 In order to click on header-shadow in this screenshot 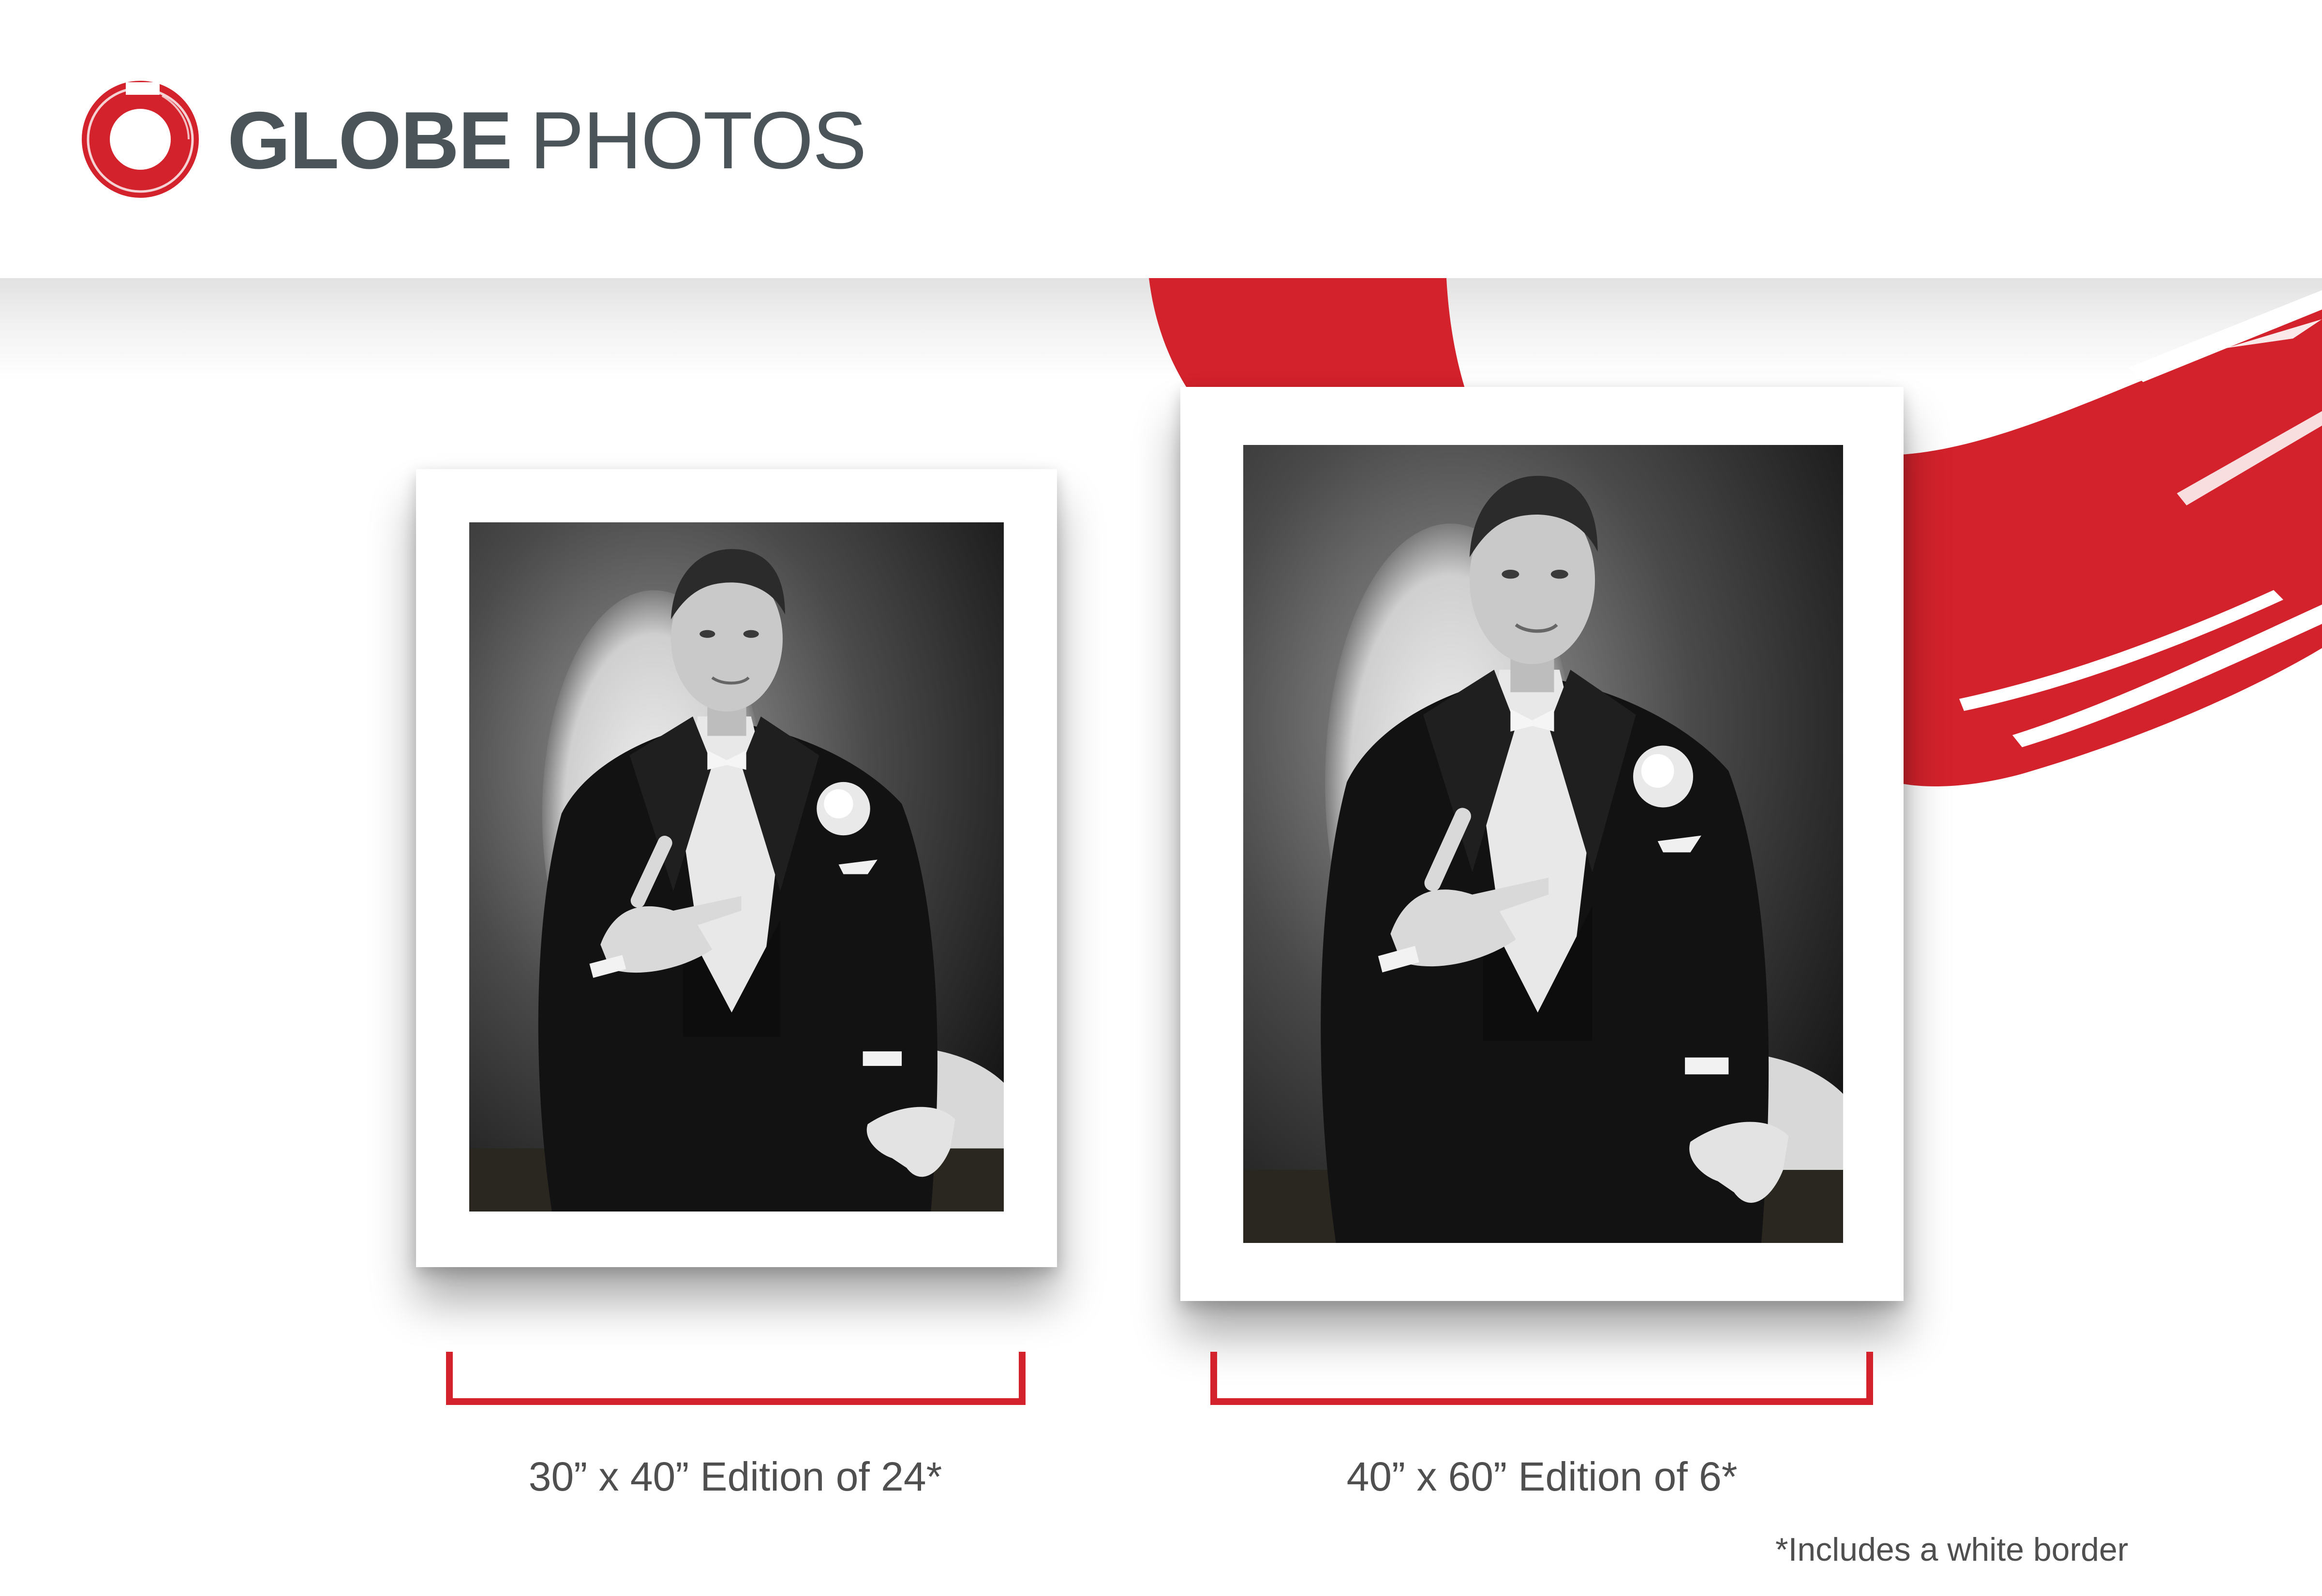, I will do `click(1161, 329)`.